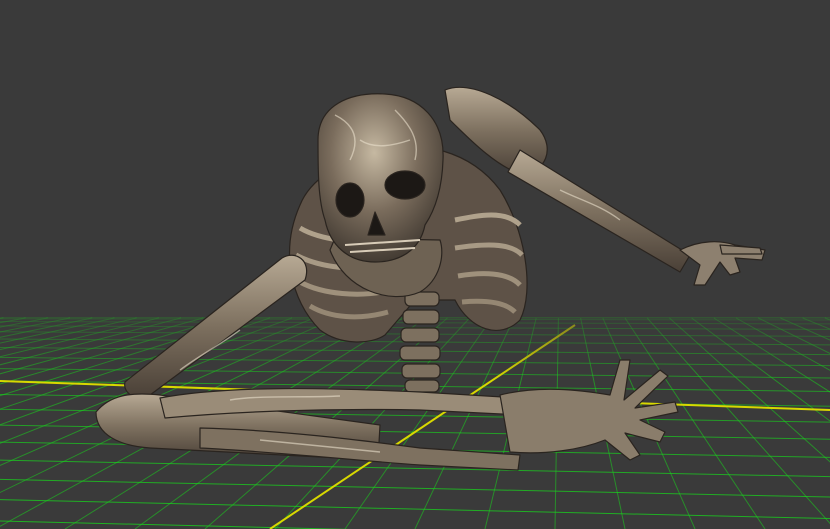 Image resolution: width=830 pixels, height=529 pixels. What do you see at coordinates (350, 200) in the screenshot?
I see `eye-socket-left` at bounding box center [350, 200].